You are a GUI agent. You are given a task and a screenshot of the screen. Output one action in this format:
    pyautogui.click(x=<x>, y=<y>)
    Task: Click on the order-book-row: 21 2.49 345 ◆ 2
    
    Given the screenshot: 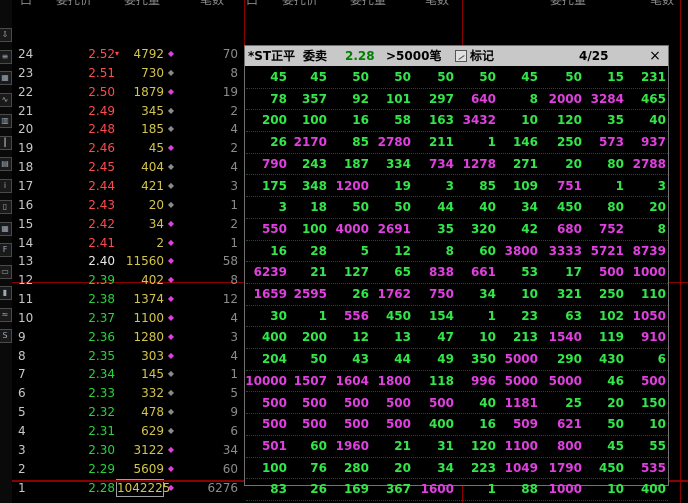 What is the action you would take?
    pyautogui.click(x=128, y=111)
    